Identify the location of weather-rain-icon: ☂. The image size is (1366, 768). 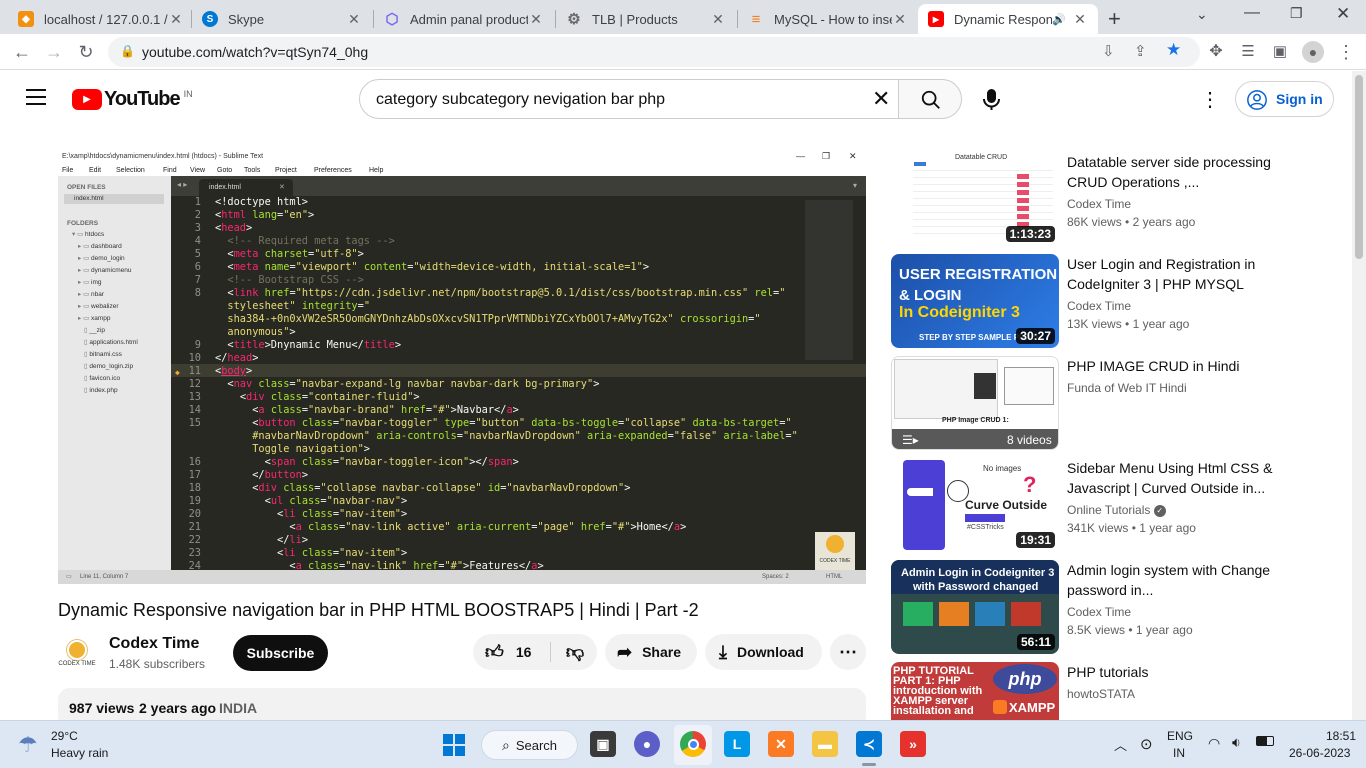
(28, 745).